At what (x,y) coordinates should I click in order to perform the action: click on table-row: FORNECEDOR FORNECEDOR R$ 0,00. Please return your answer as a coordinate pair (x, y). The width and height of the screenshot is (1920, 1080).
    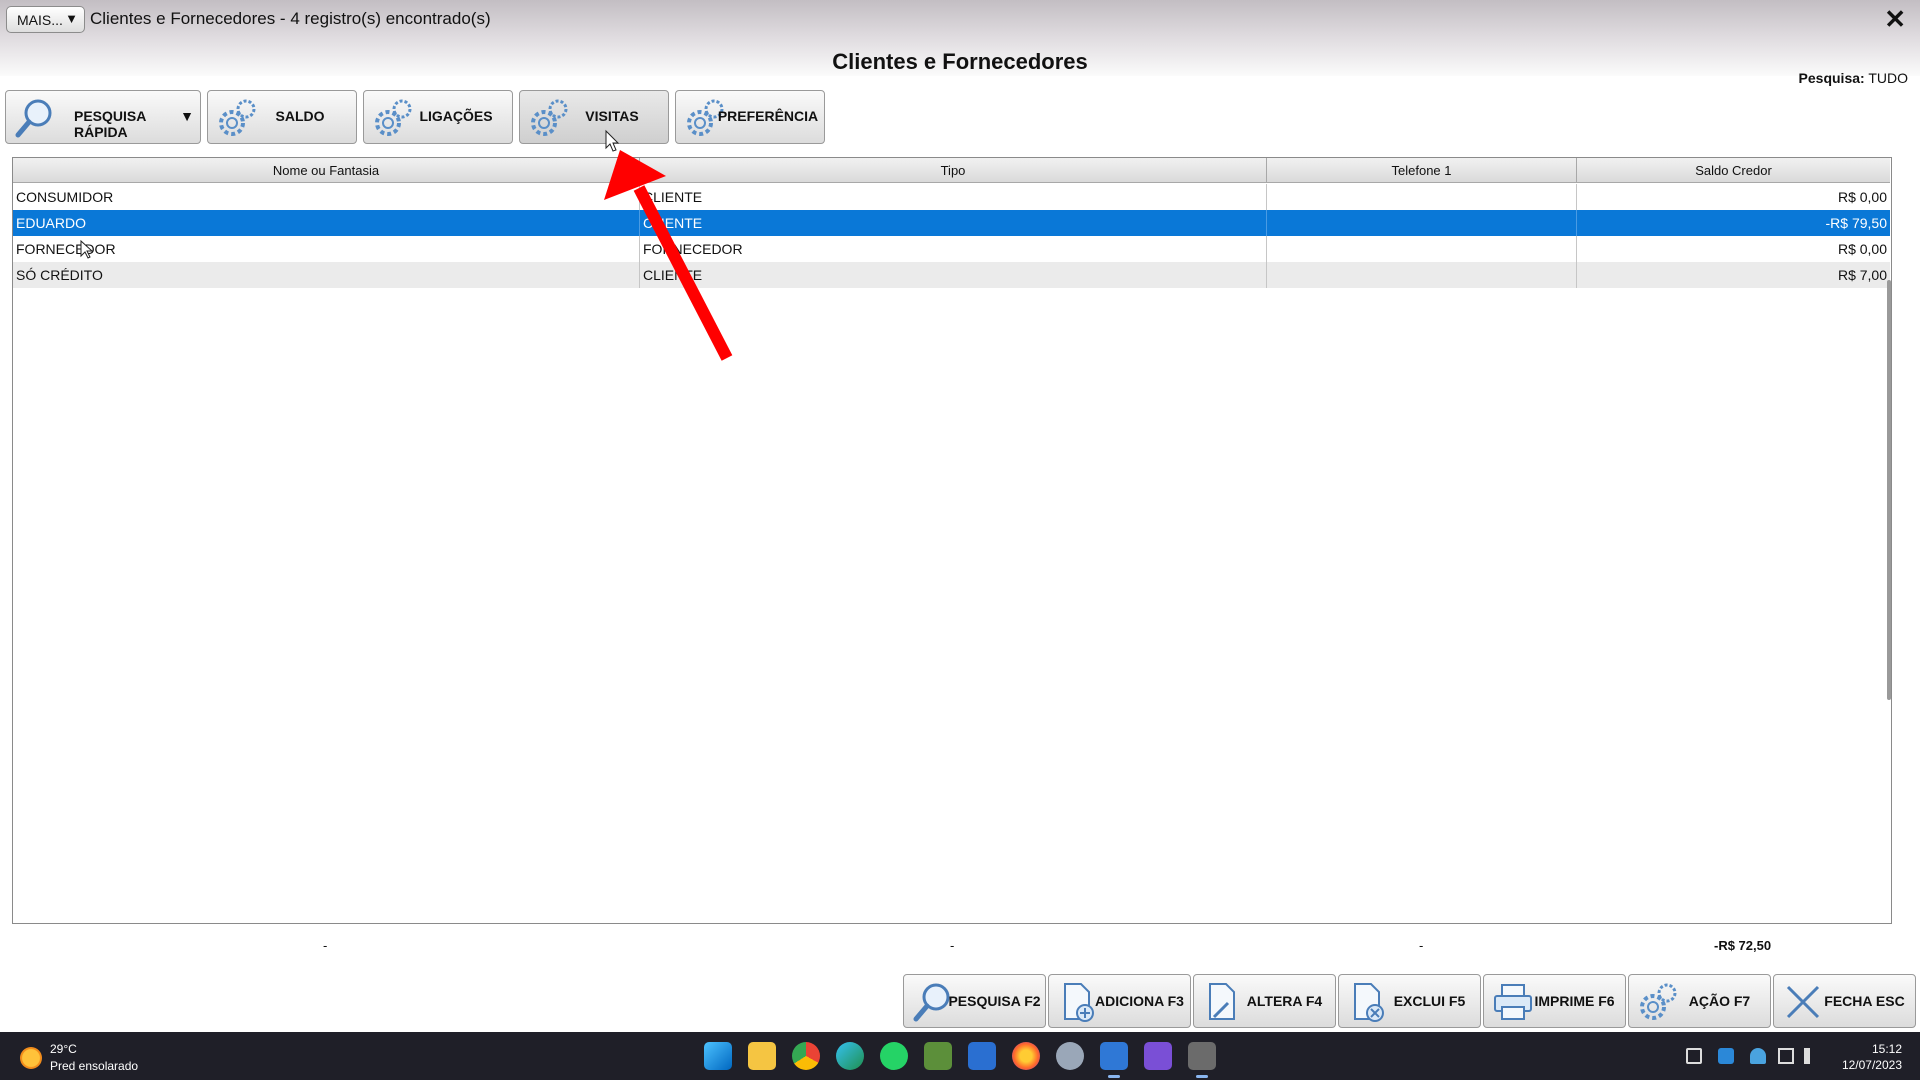
    Looking at the image, I should click on (951, 249).